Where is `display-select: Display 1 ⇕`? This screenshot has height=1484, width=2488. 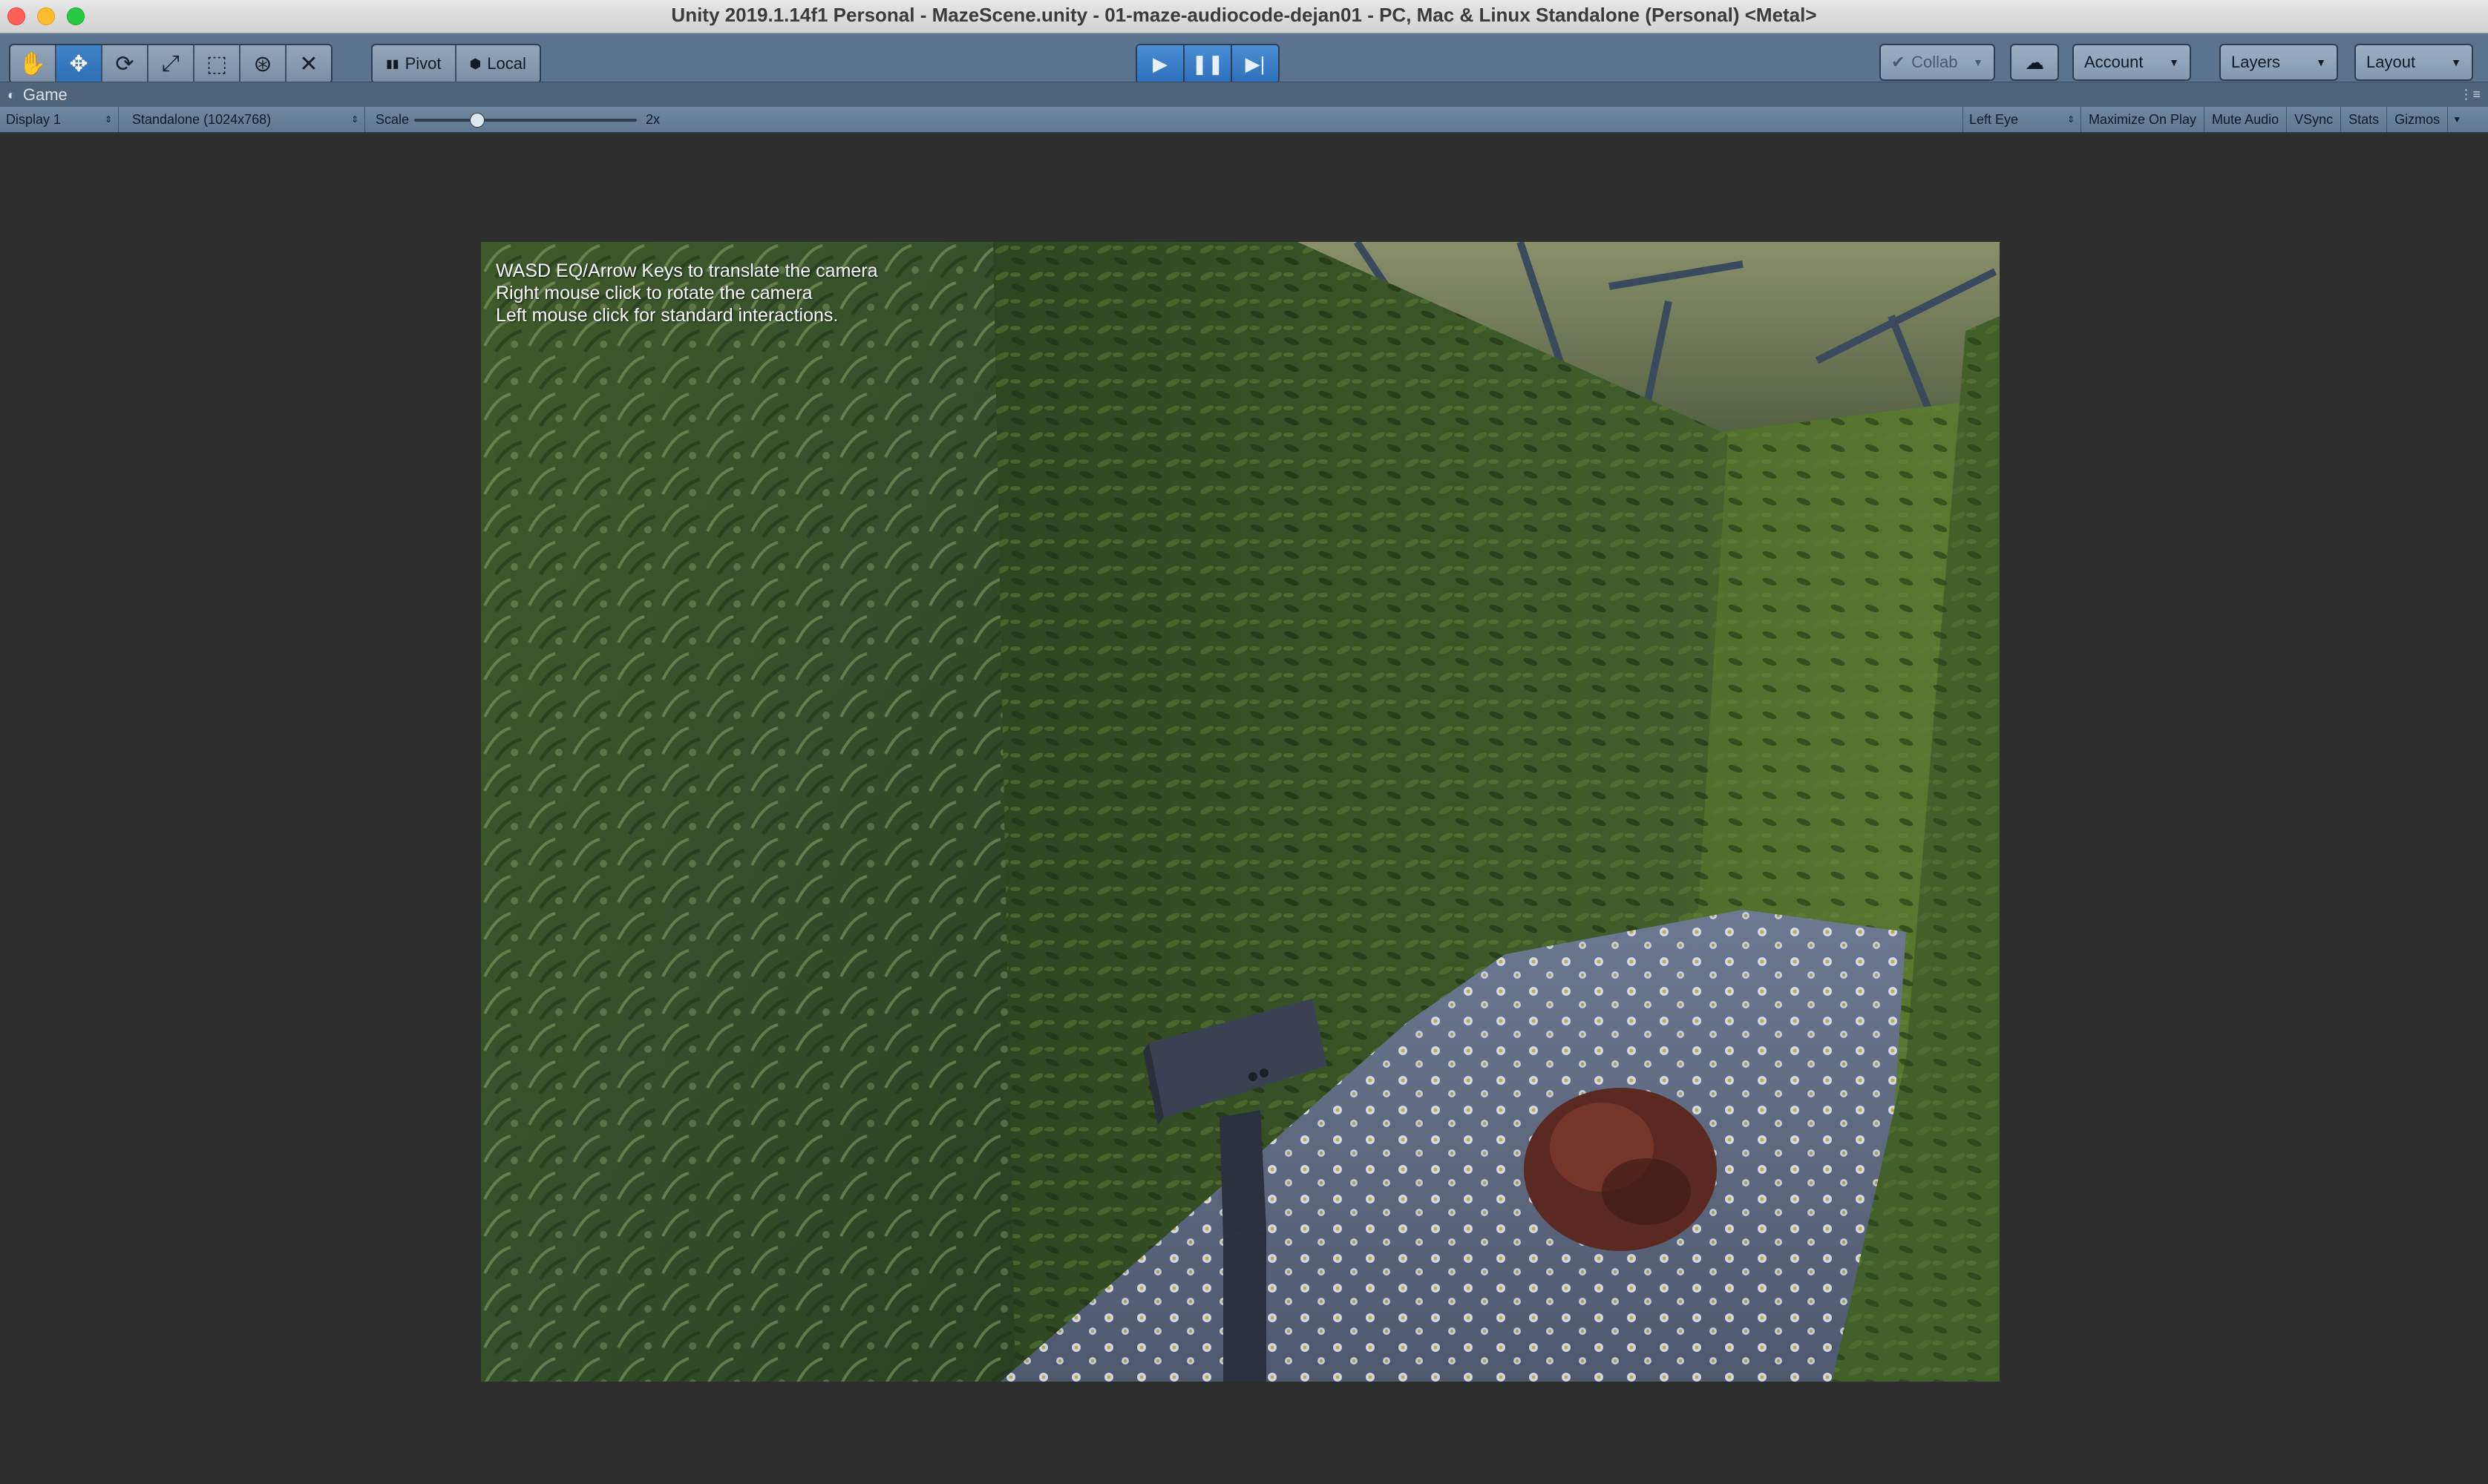 display-select: Display 1 ⇕ is located at coordinates (59, 119).